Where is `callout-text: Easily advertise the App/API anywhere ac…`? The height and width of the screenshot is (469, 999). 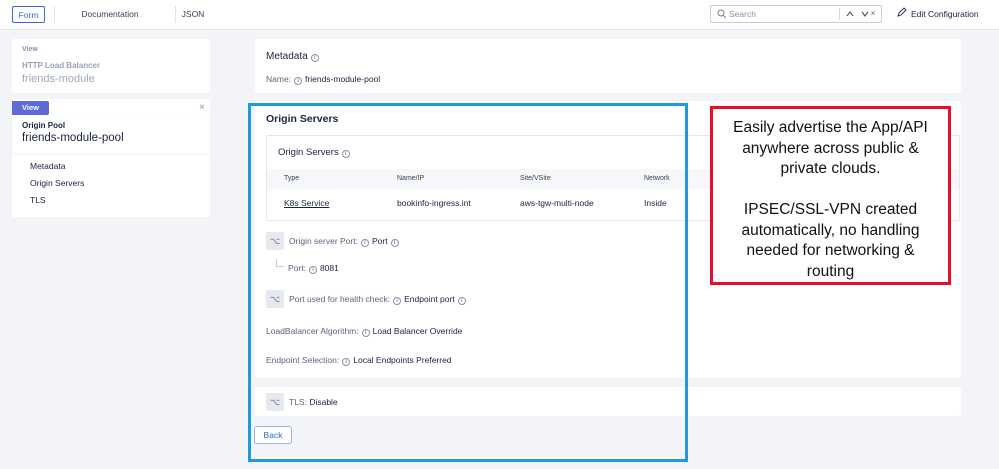
callout-text: Easily advertise the App/API anywhere ac… is located at coordinates (830, 199).